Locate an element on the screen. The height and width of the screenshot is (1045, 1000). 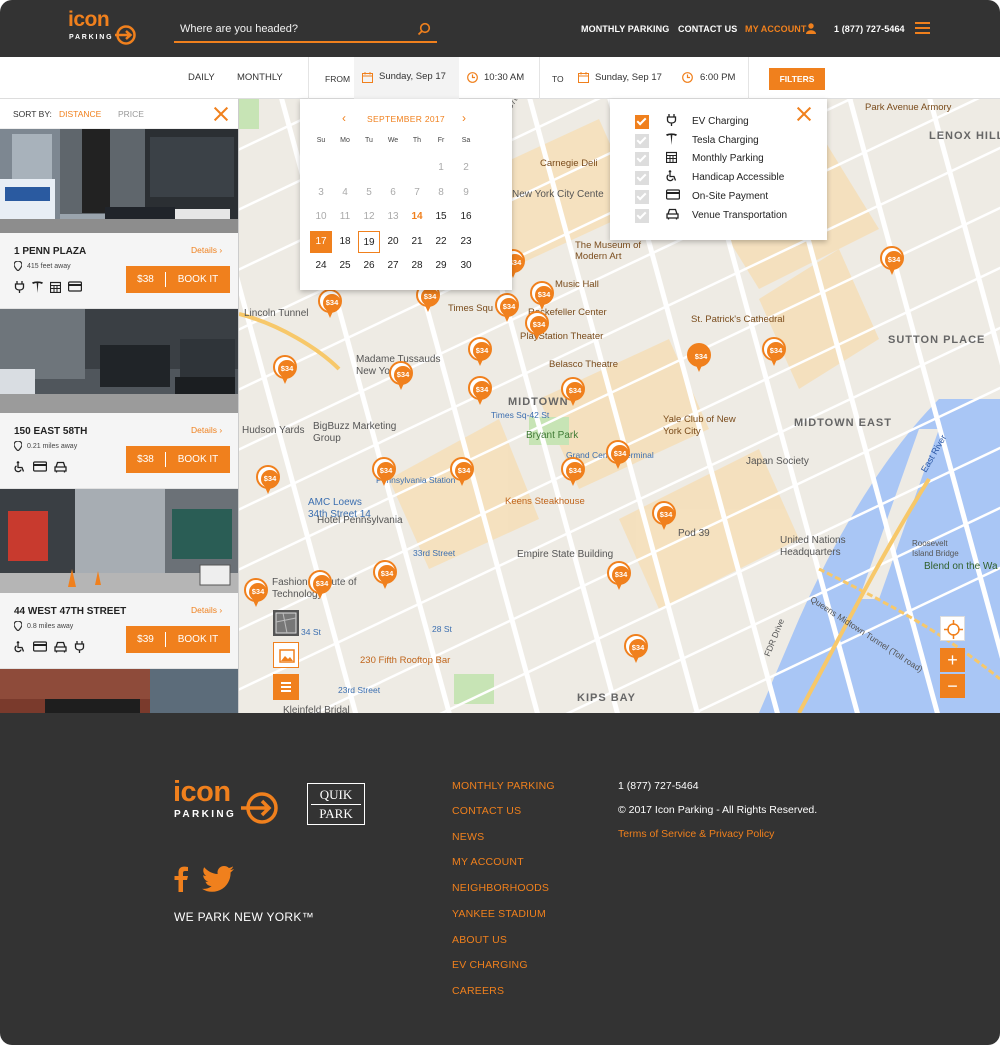
footer-link-monthly-parking: MONTHLY PARKING is located at coordinates (503, 786).